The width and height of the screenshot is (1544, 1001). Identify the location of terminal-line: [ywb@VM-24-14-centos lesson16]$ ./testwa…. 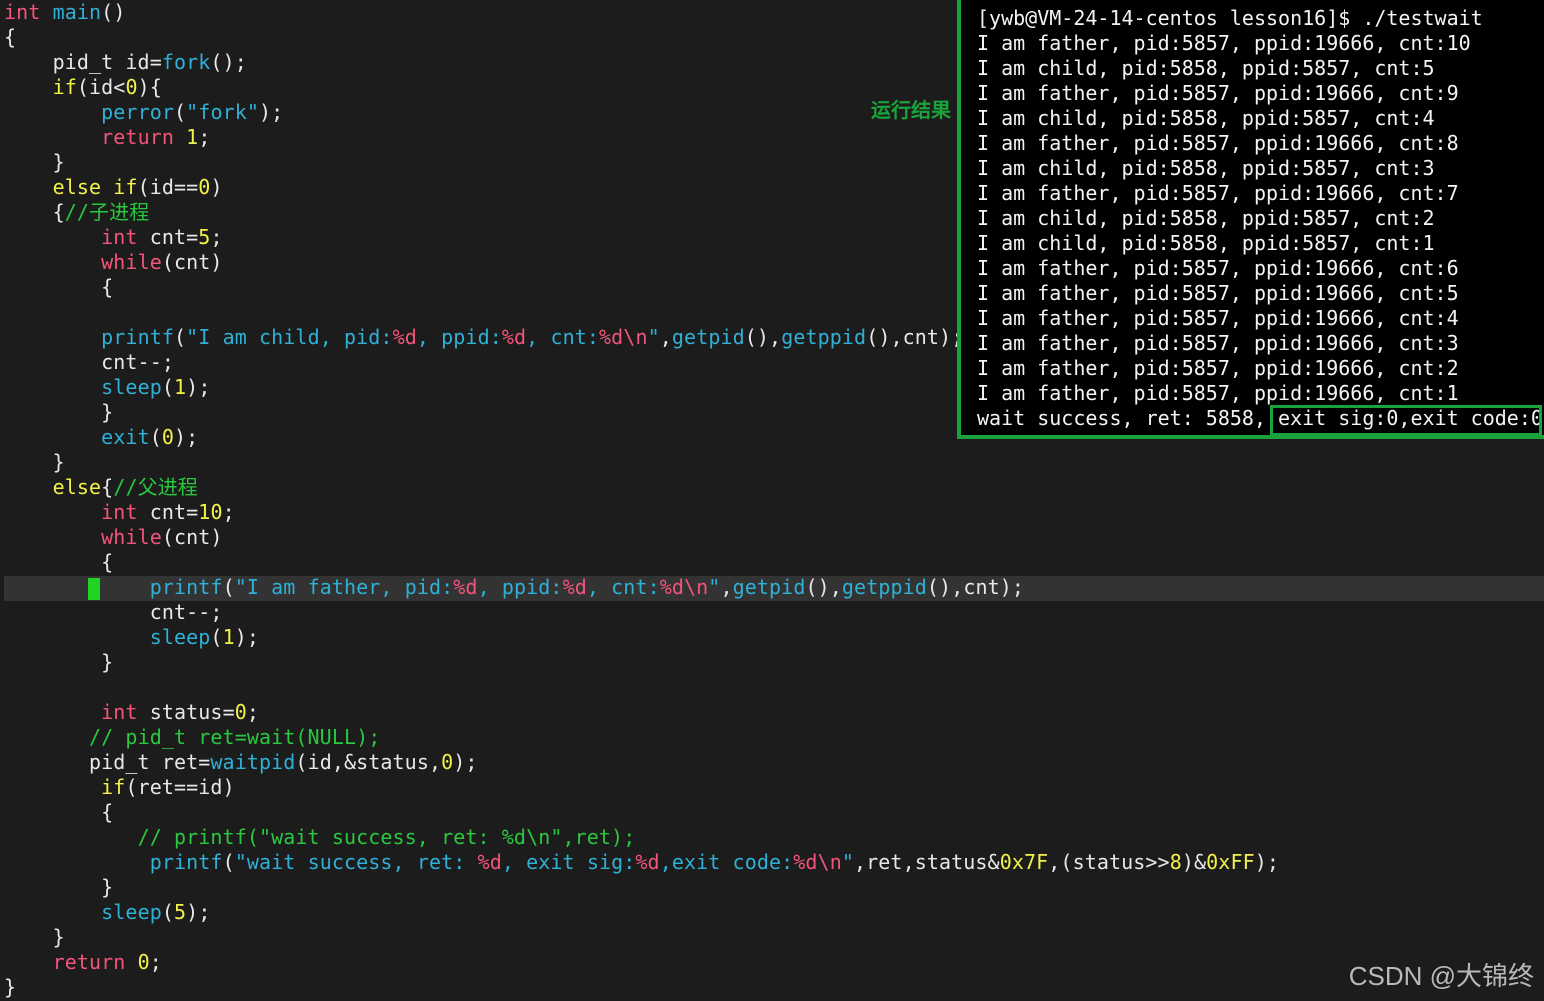
(1230, 18).